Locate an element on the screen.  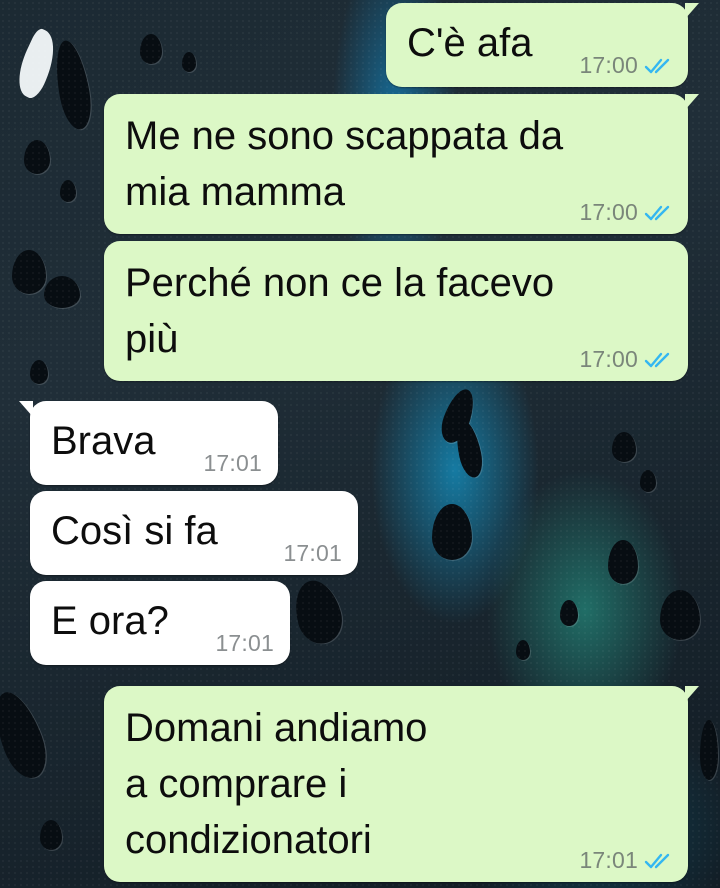
outgoing-message: Perché non ce la facevo più 17:00 is located at coordinates (396, 311).